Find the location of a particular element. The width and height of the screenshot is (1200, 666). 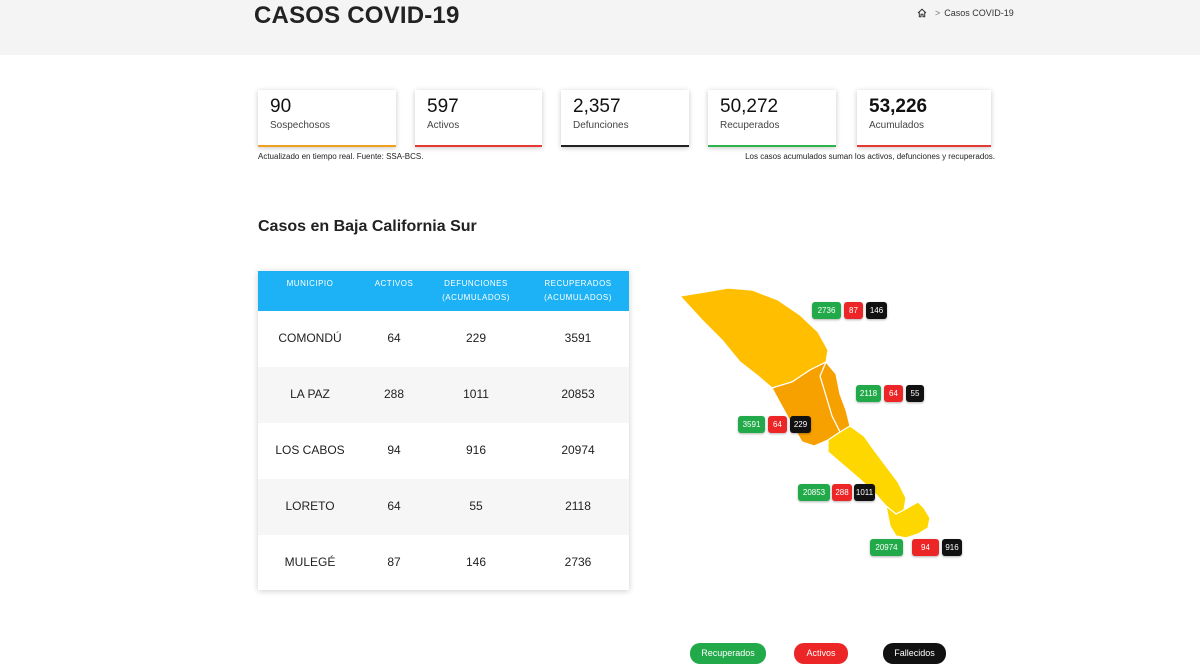

badge-fallecidos-loreto: 55 is located at coordinates (915, 393).